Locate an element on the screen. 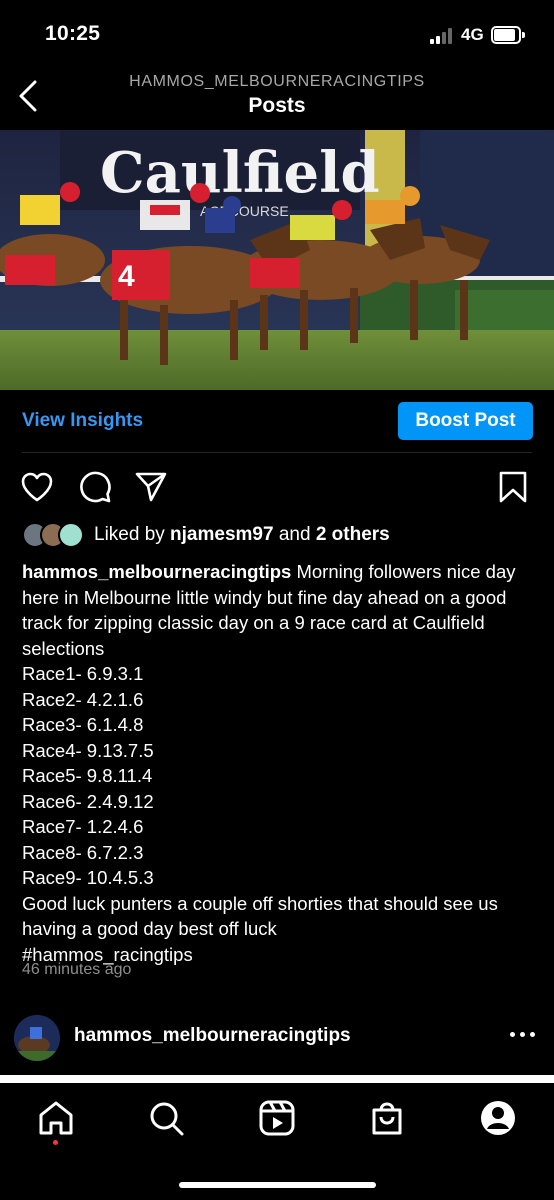 The image size is (554, 1200). search-icon is located at coordinates (166, 1118).